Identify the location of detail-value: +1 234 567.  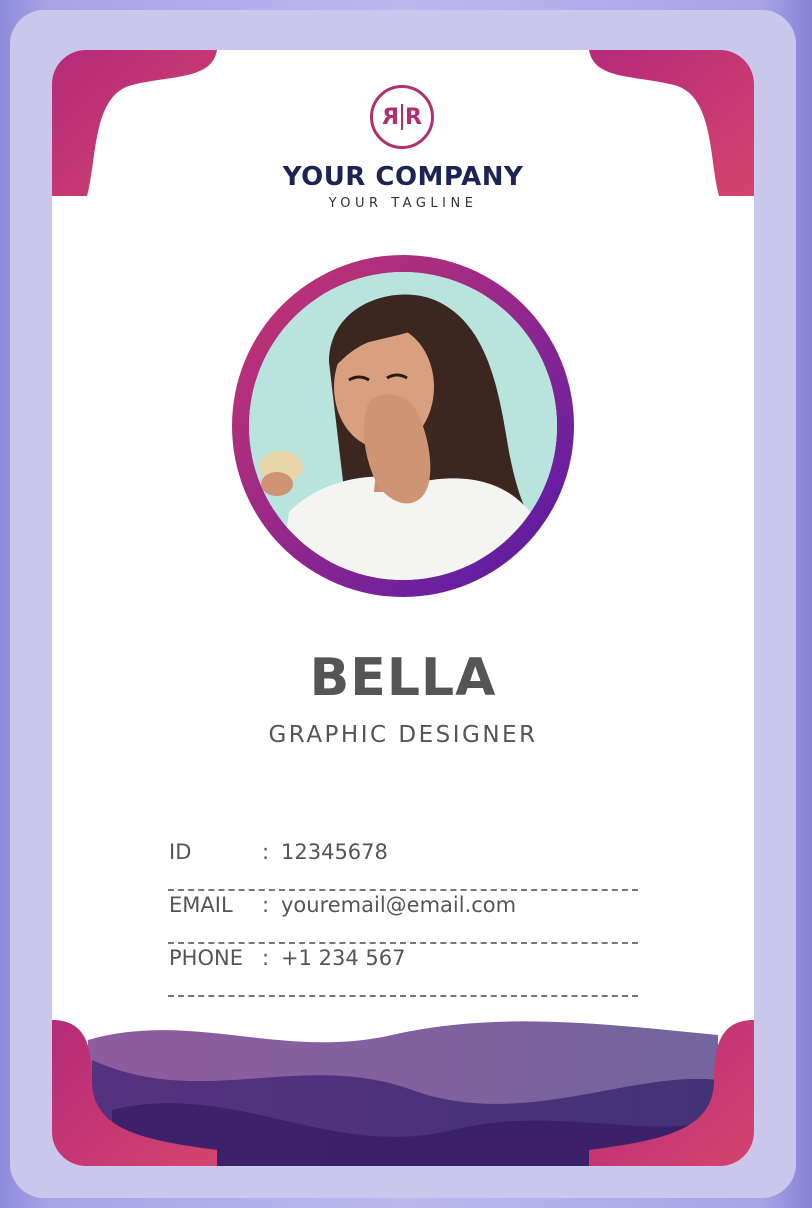
(343, 958).